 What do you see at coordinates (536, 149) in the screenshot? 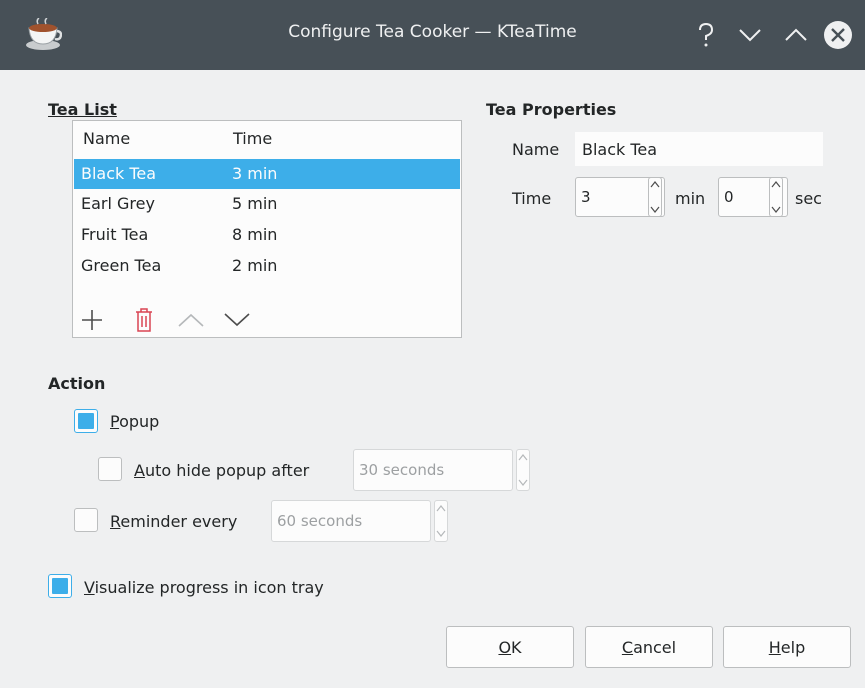
I see `name-label: Name` at bounding box center [536, 149].